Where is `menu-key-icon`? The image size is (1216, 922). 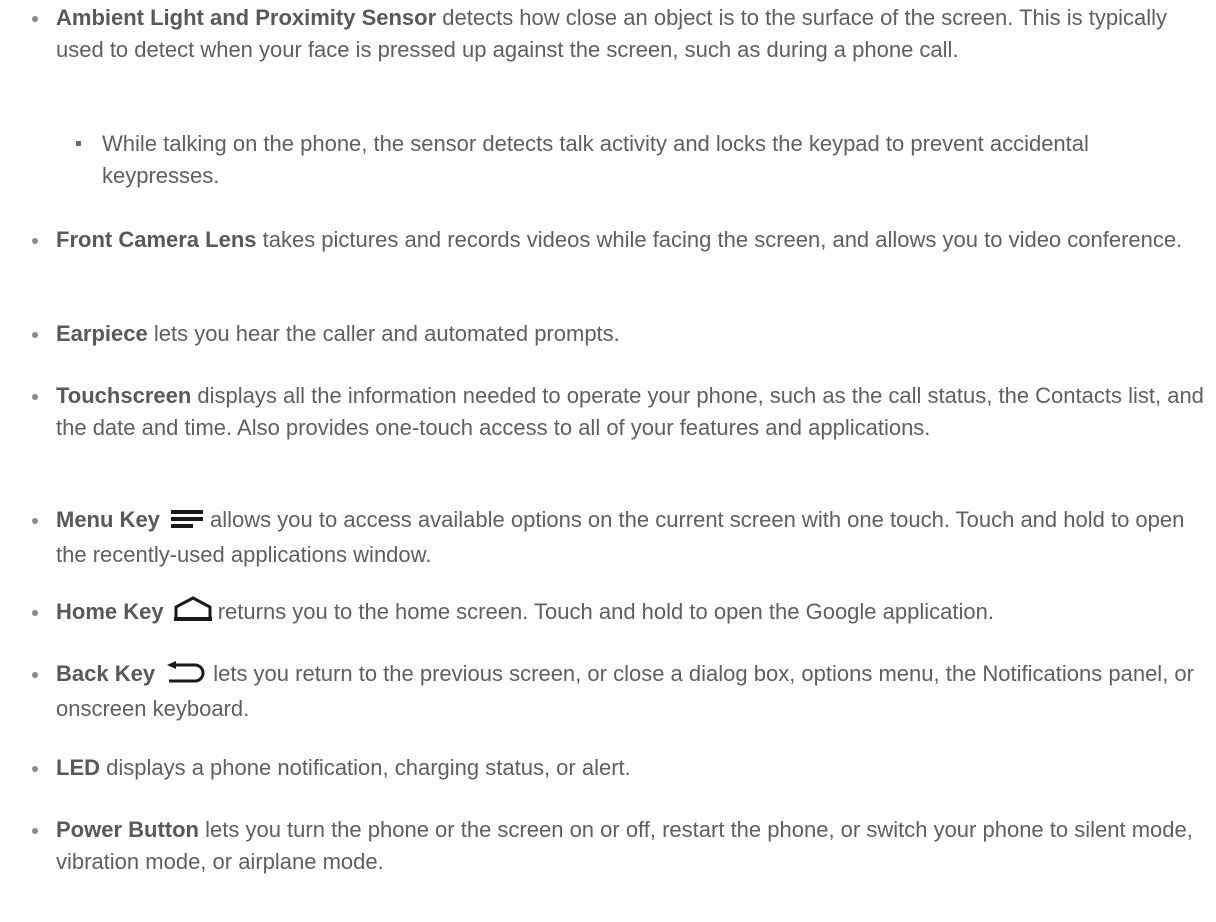
menu-key-icon is located at coordinates (187, 523).